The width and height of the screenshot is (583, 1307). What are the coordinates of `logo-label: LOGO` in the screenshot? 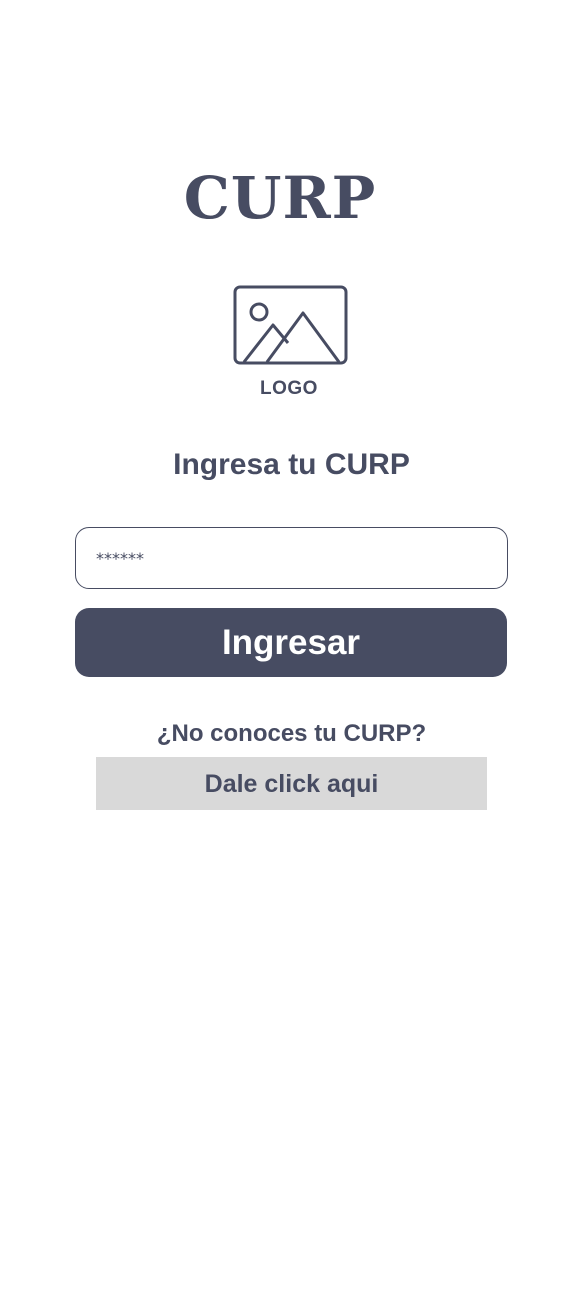 It's located at (289, 388).